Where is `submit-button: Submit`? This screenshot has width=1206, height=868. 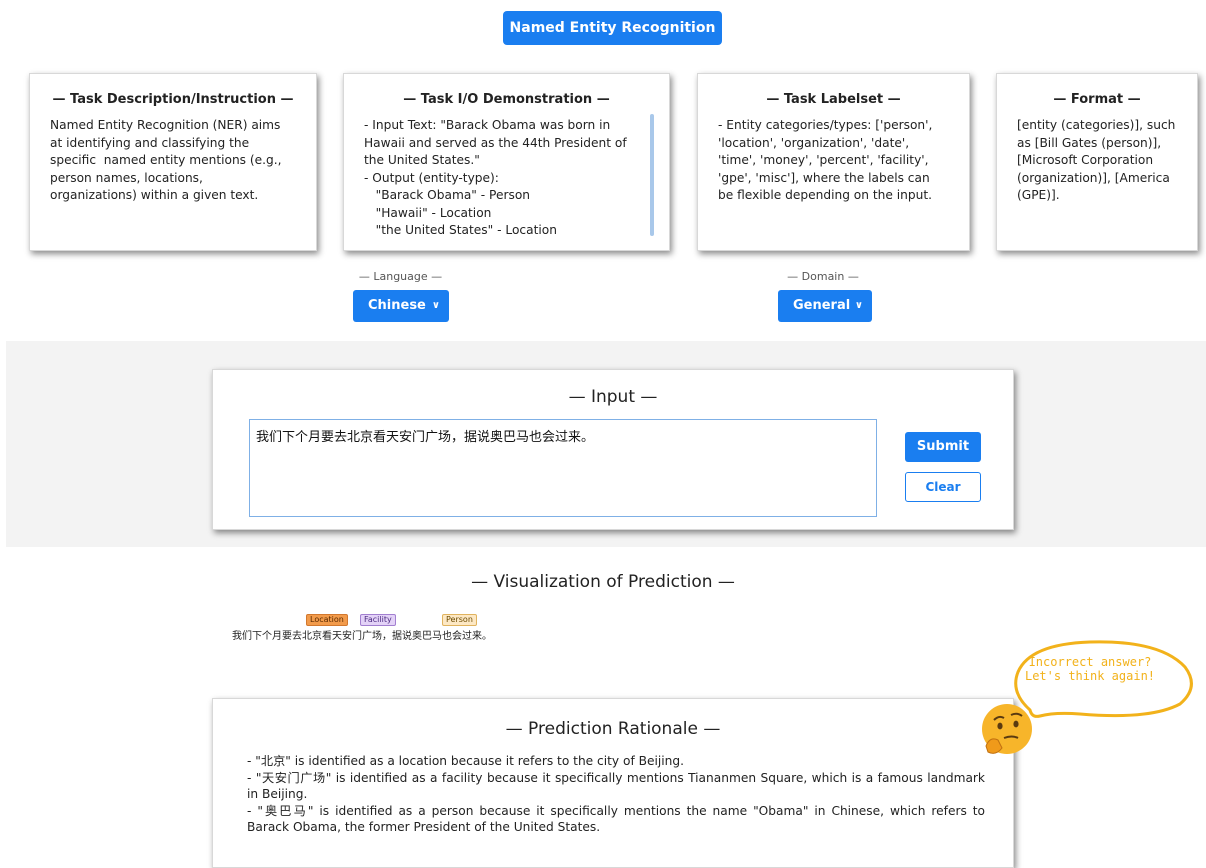
submit-button: Submit is located at coordinates (943, 447).